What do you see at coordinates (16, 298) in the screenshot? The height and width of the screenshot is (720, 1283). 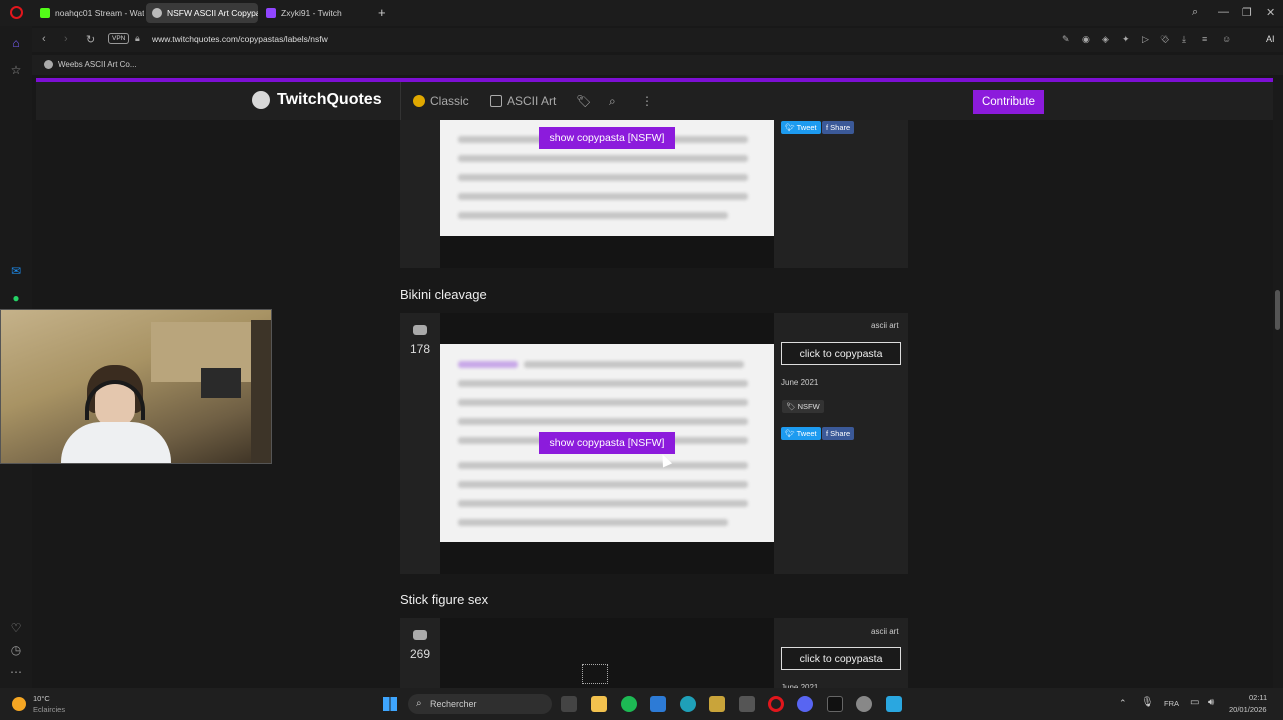 I see `whatsapp-icon: ●` at bounding box center [16, 298].